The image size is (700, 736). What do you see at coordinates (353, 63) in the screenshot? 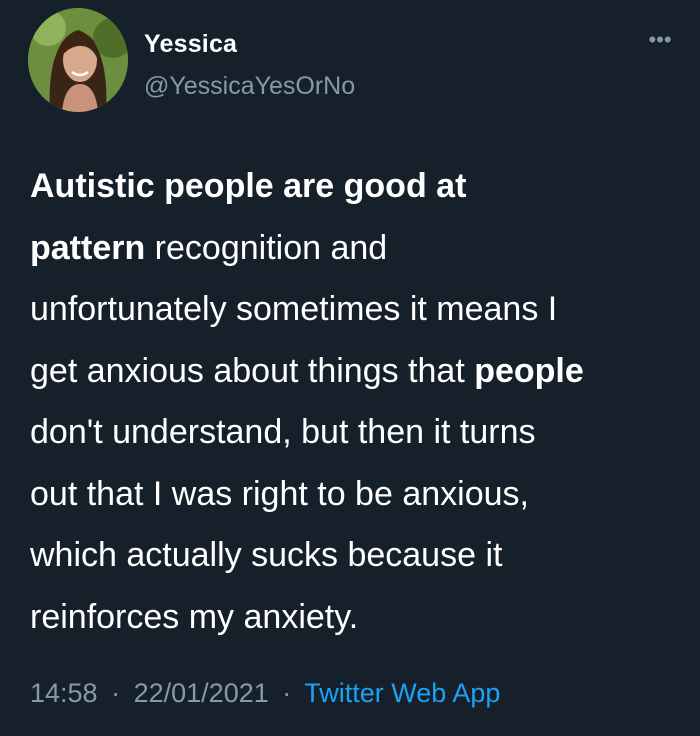
I see `tweet-header: Yessica @YessicaYesOrNo •••` at bounding box center [353, 63].